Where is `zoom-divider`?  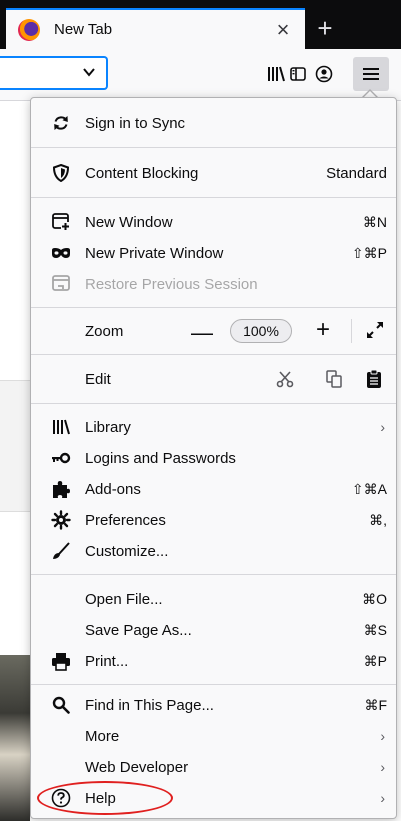 zoom-divider is located at coordinates (351, 331).